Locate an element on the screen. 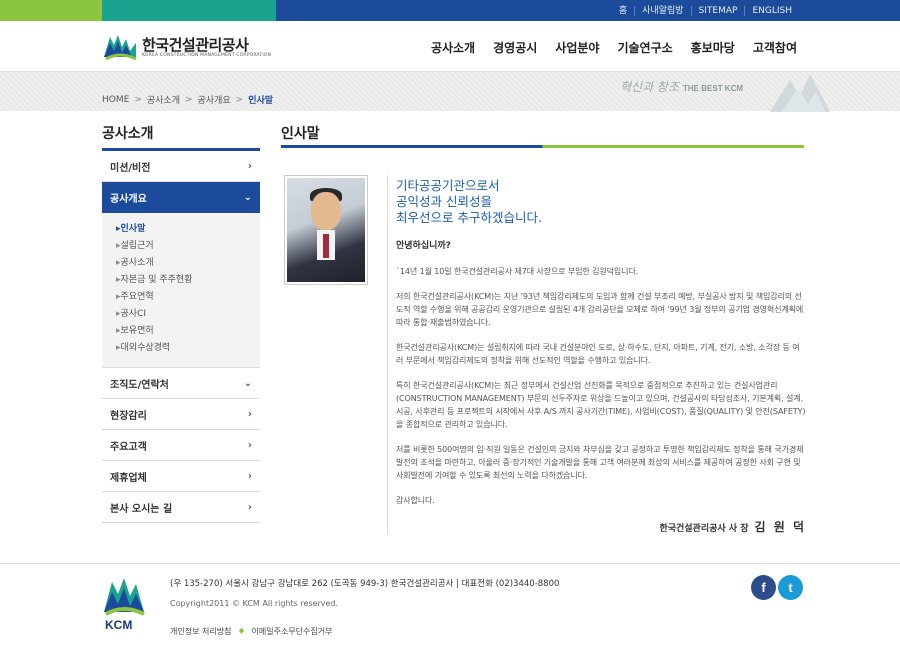  sidebar-item-label: 미션/비전 is located at coordinates (130, 168).